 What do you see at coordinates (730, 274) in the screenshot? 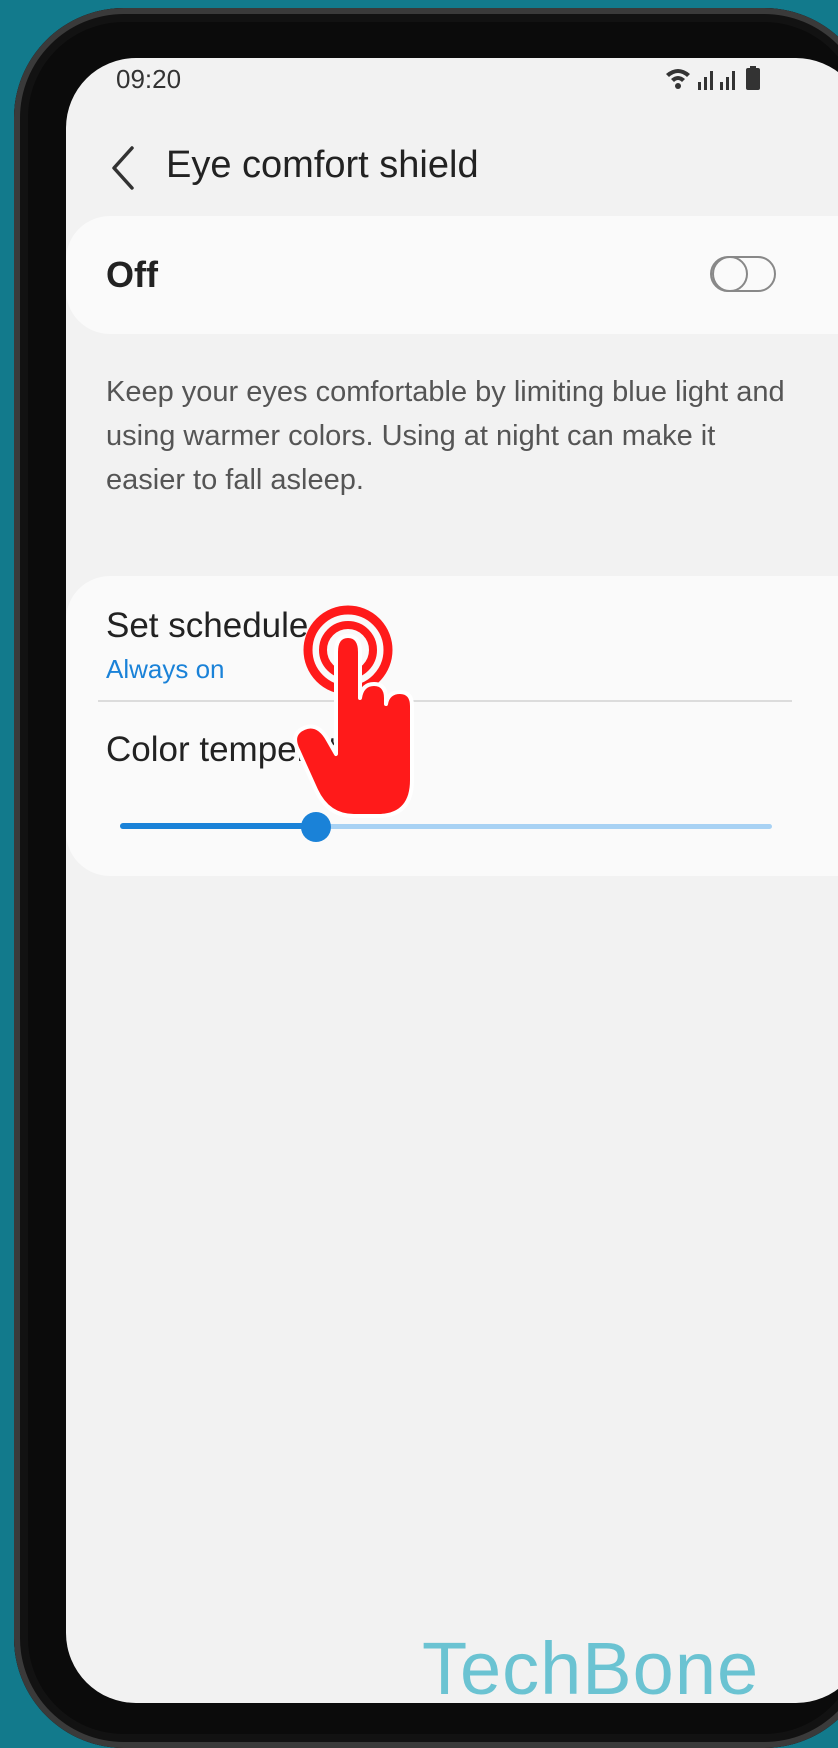
I see `toggle-knob` at bounding box center [730, 274].